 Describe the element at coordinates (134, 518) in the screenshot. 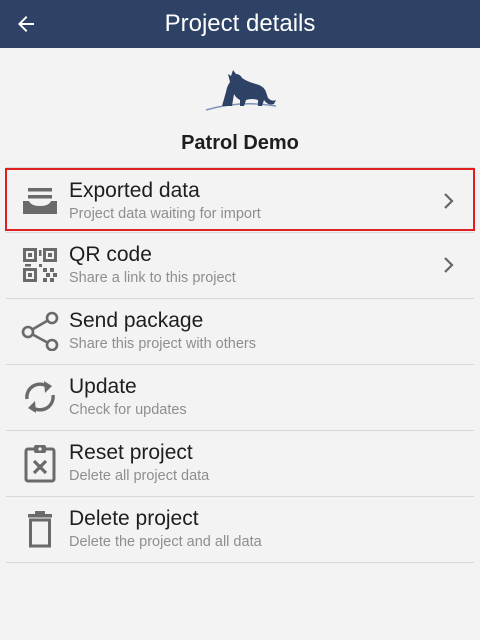

I see `row-title: Delete project` at that location.